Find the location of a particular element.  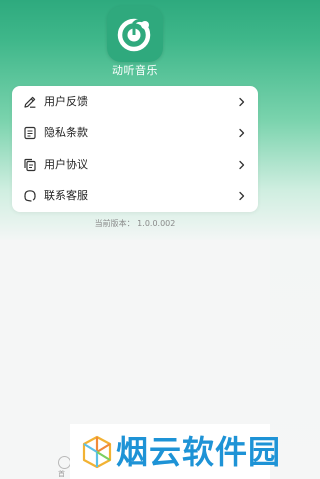

copy-icon is located at coordinates (30, 165).